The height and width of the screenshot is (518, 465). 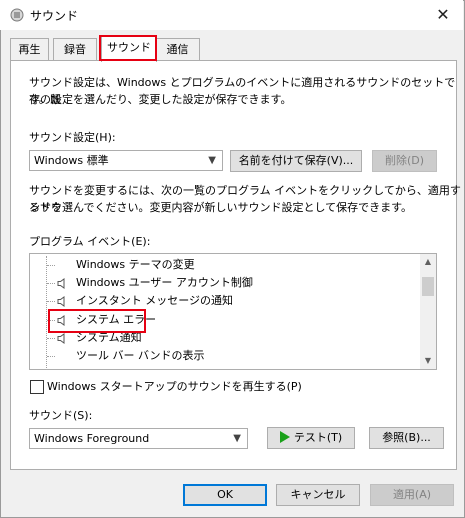 What do you see at coordinates (225, 356) in the screenshot?
I see `list-item: ツール バー バンドの表示` at bounding box center [225, 356].